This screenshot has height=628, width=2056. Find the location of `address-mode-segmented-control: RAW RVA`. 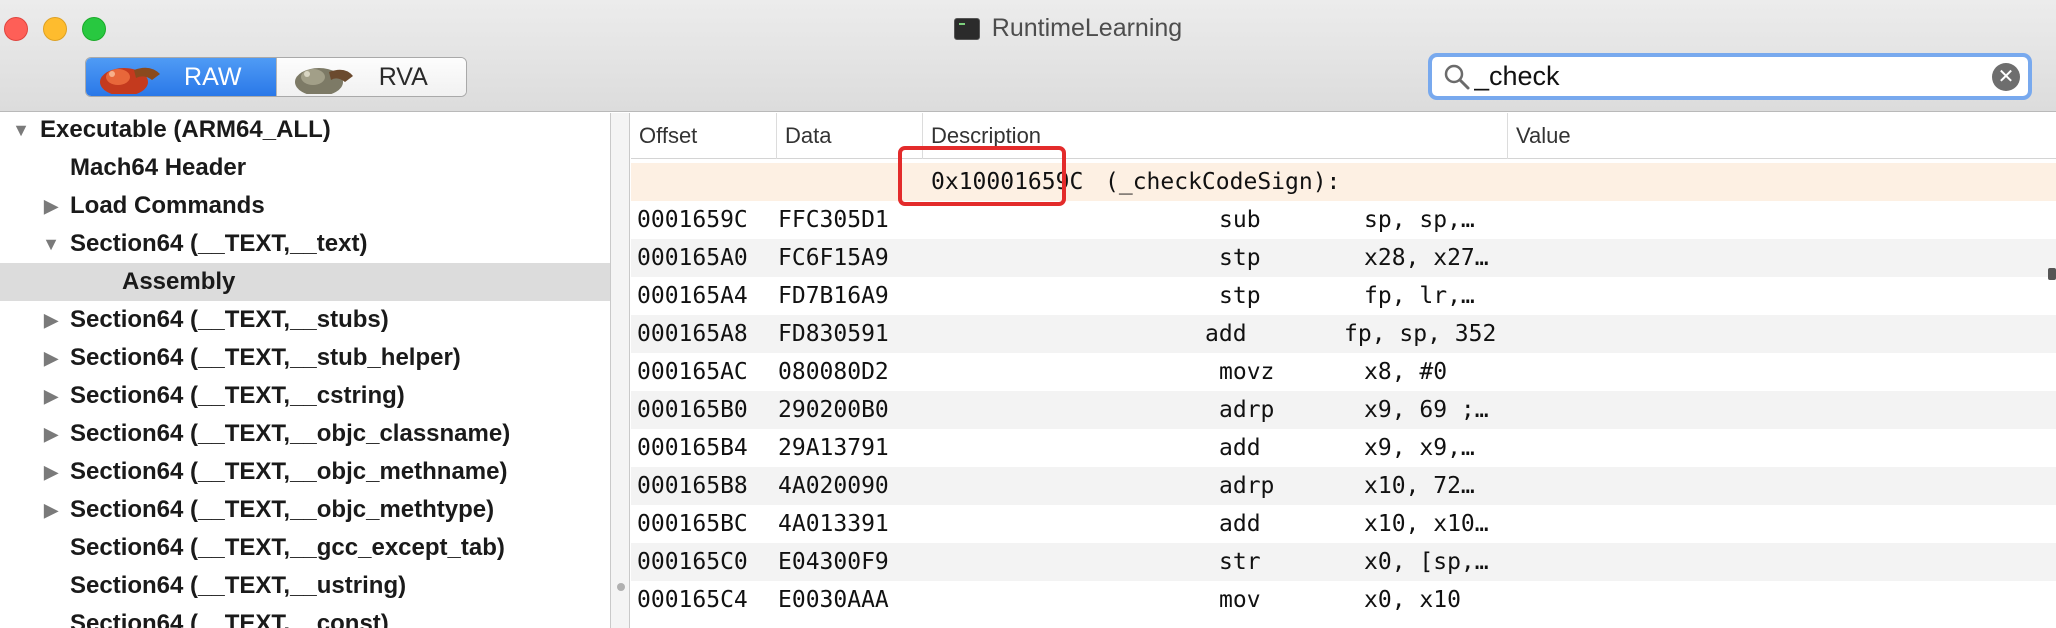

address-mode-segmented-control: RAW RVA is located at coordinates (276, 77).